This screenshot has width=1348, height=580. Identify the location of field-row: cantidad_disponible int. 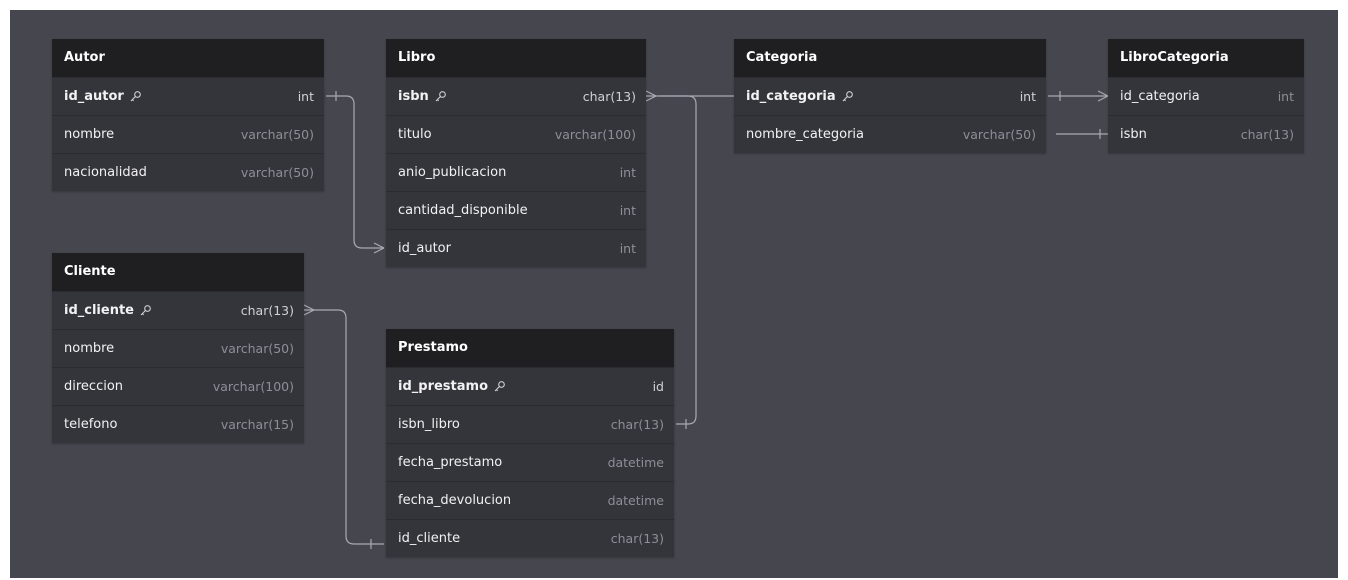
(516, 210).